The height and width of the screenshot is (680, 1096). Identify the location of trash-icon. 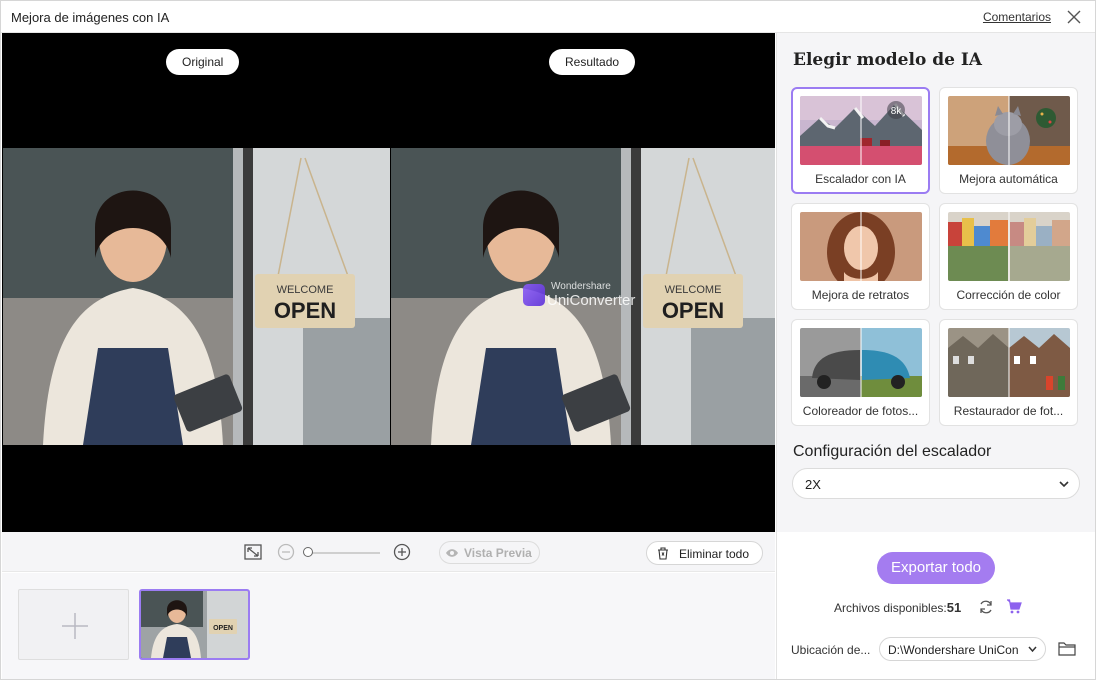
(663, 553).